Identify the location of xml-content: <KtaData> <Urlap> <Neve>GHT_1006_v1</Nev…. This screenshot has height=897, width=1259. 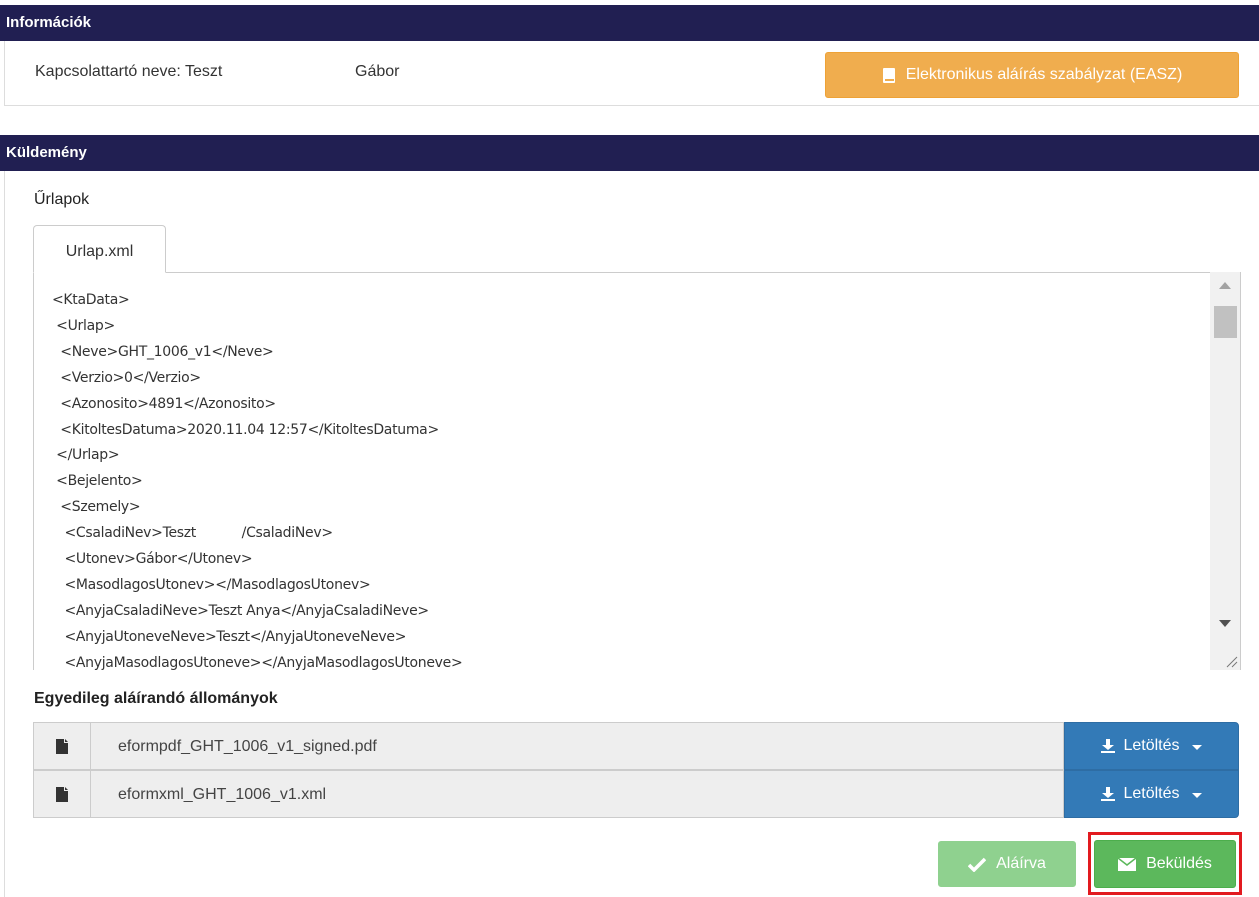
(257, 481).